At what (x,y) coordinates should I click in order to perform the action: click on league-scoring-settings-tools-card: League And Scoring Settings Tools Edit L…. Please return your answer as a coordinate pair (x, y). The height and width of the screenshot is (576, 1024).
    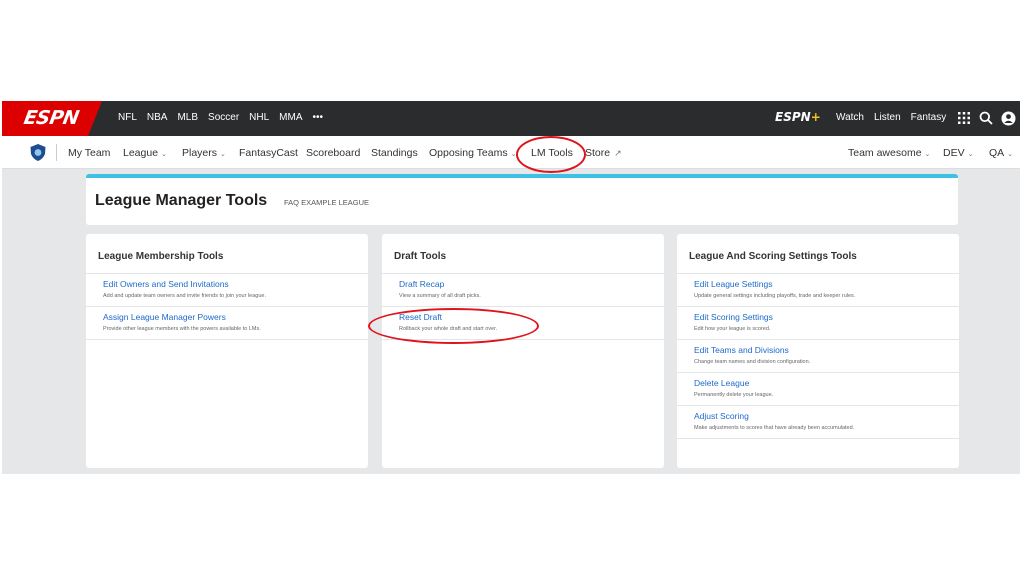
    Looking at the image, I should click on (818, 351).